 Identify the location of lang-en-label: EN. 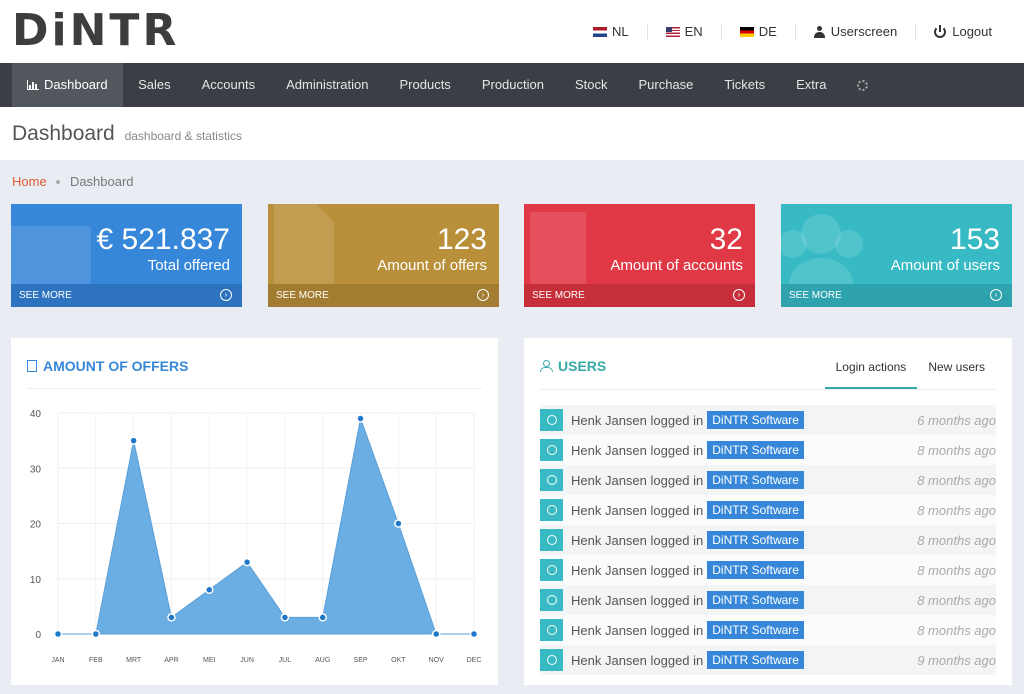
(693, 31).